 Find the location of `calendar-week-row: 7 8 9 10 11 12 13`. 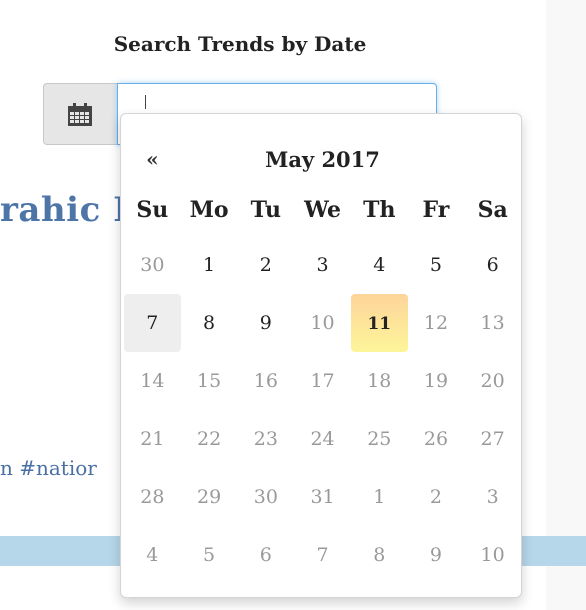

calendar-week-row: 7 8 9 10 11 12 13 is located at coordinates (322, 323).